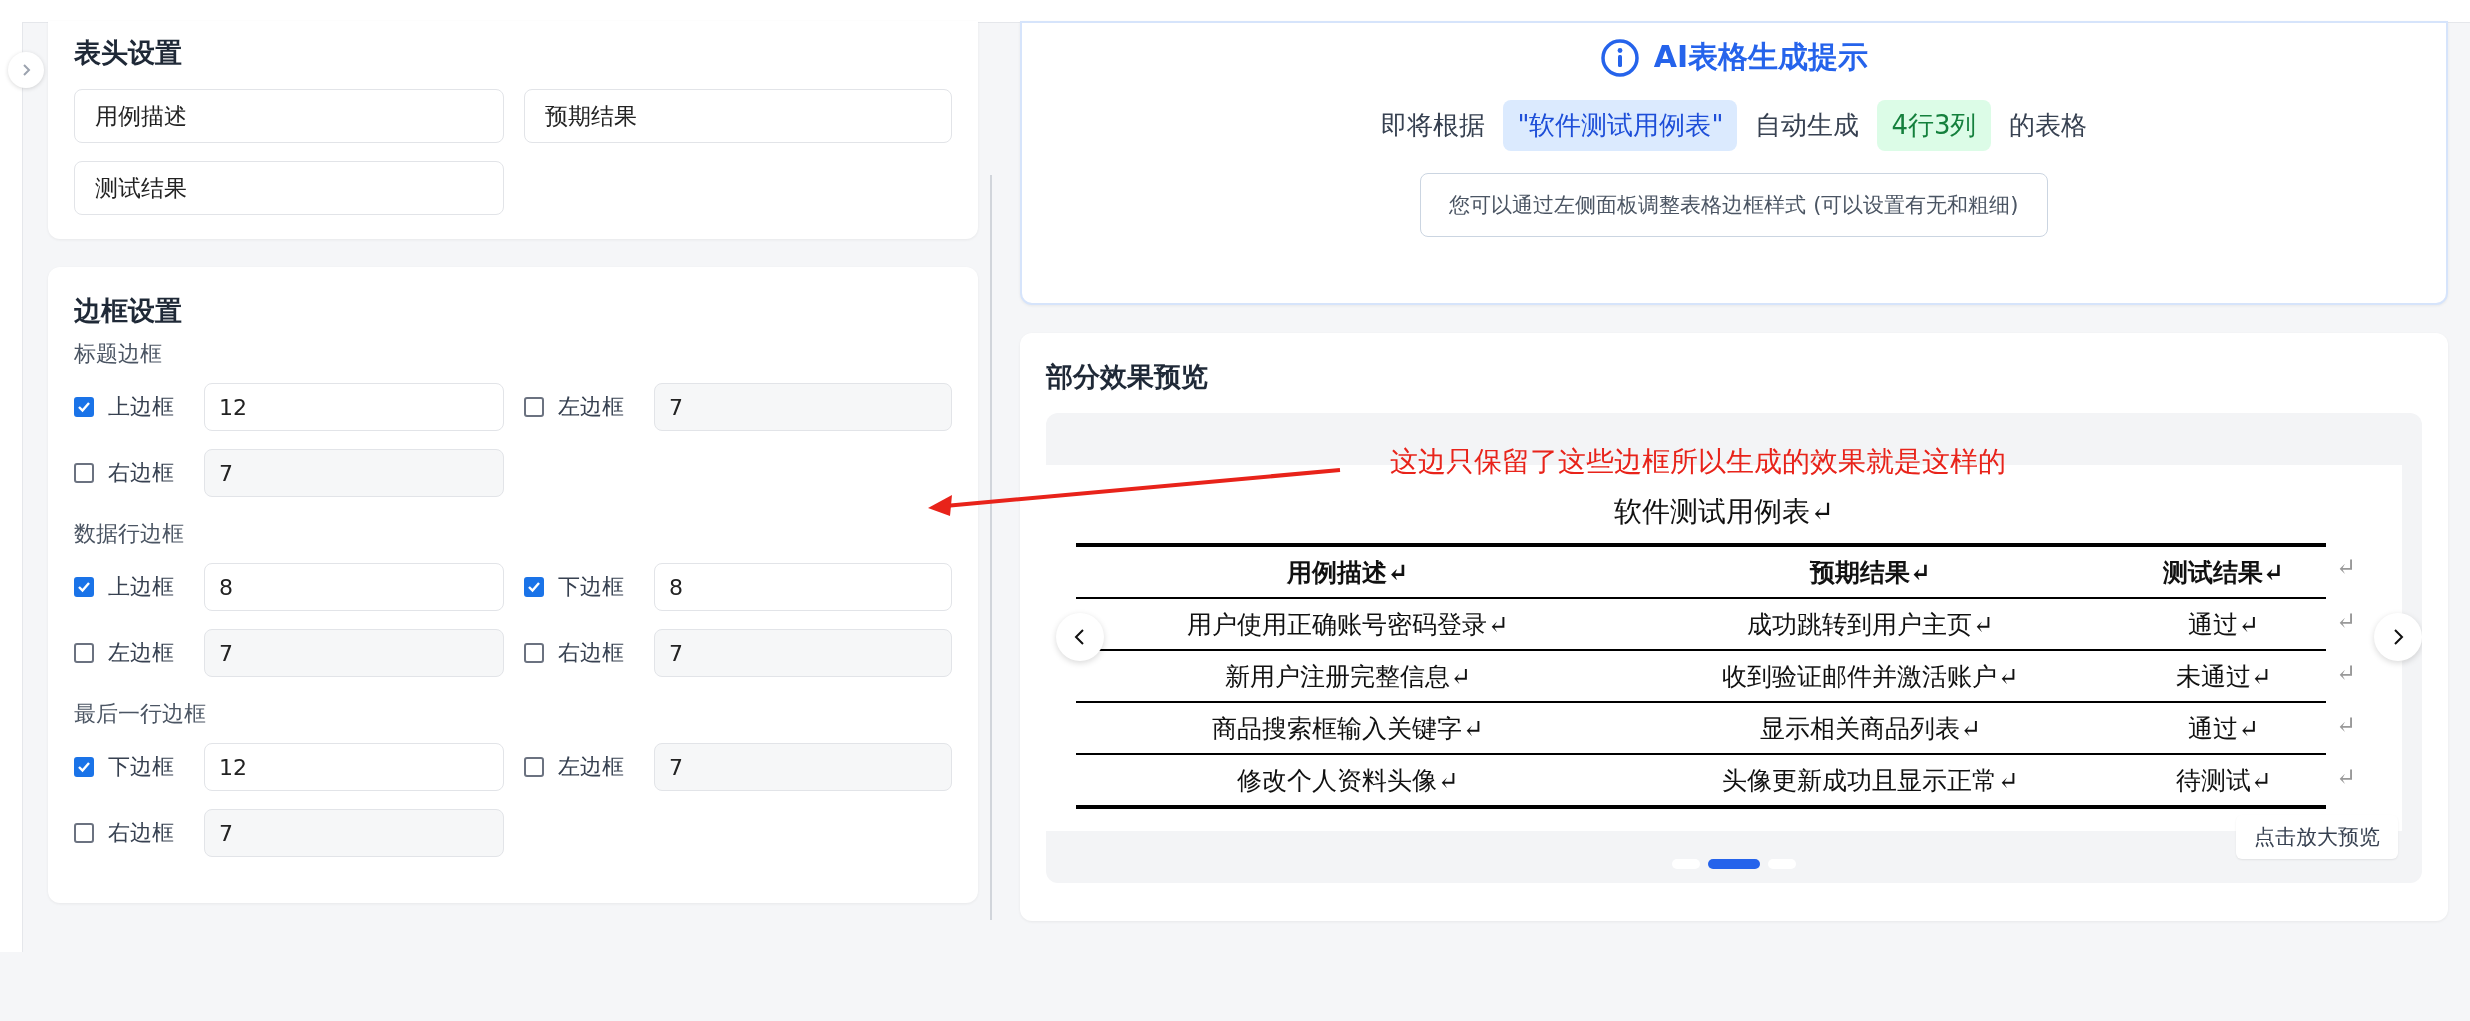  I want to click on column-name-field: 测试结果, so click(289, 188).